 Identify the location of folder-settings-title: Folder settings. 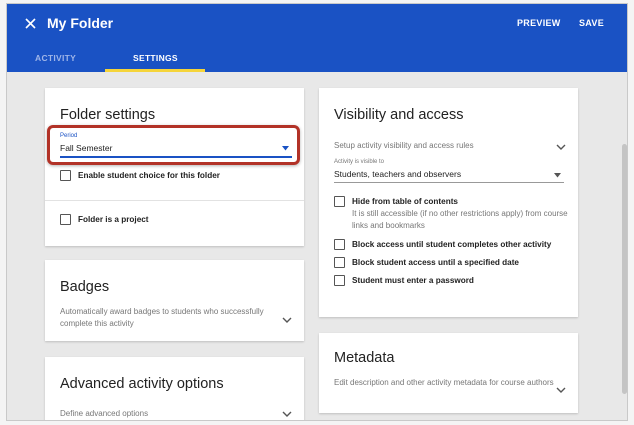
(108, 115).